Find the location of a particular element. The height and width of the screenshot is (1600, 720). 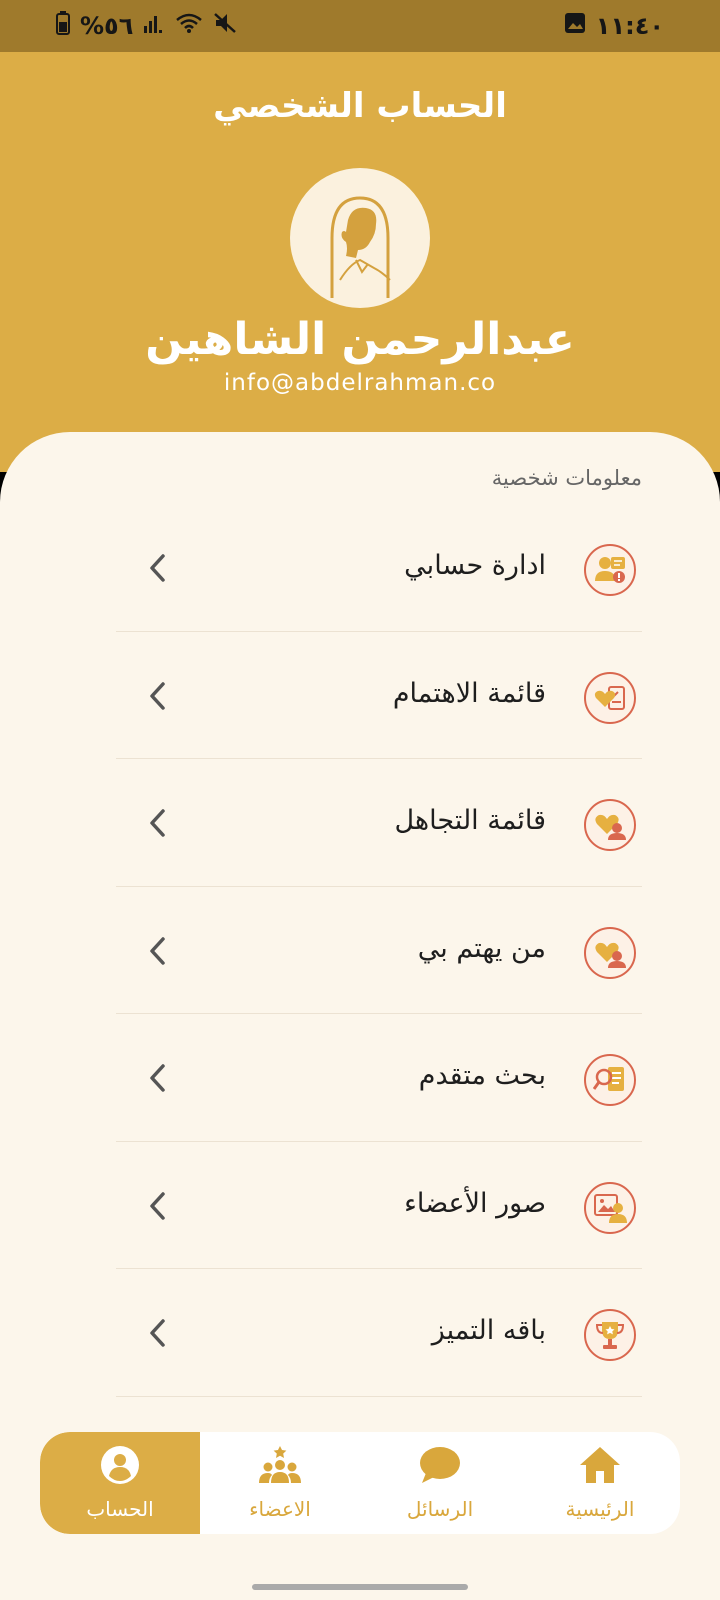

signal-icon is located at coordinates (154, 26).